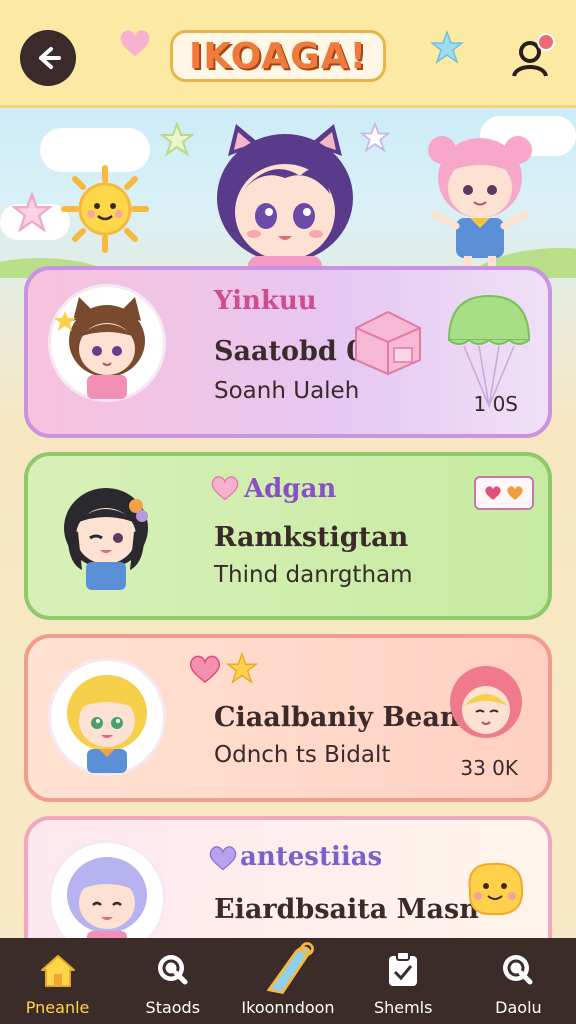 This screenshot has height=1024, width=576. What do you see at coordinates (290, 968) in the screenshot?
I see `create-icon` at bounding box center [290, 968].